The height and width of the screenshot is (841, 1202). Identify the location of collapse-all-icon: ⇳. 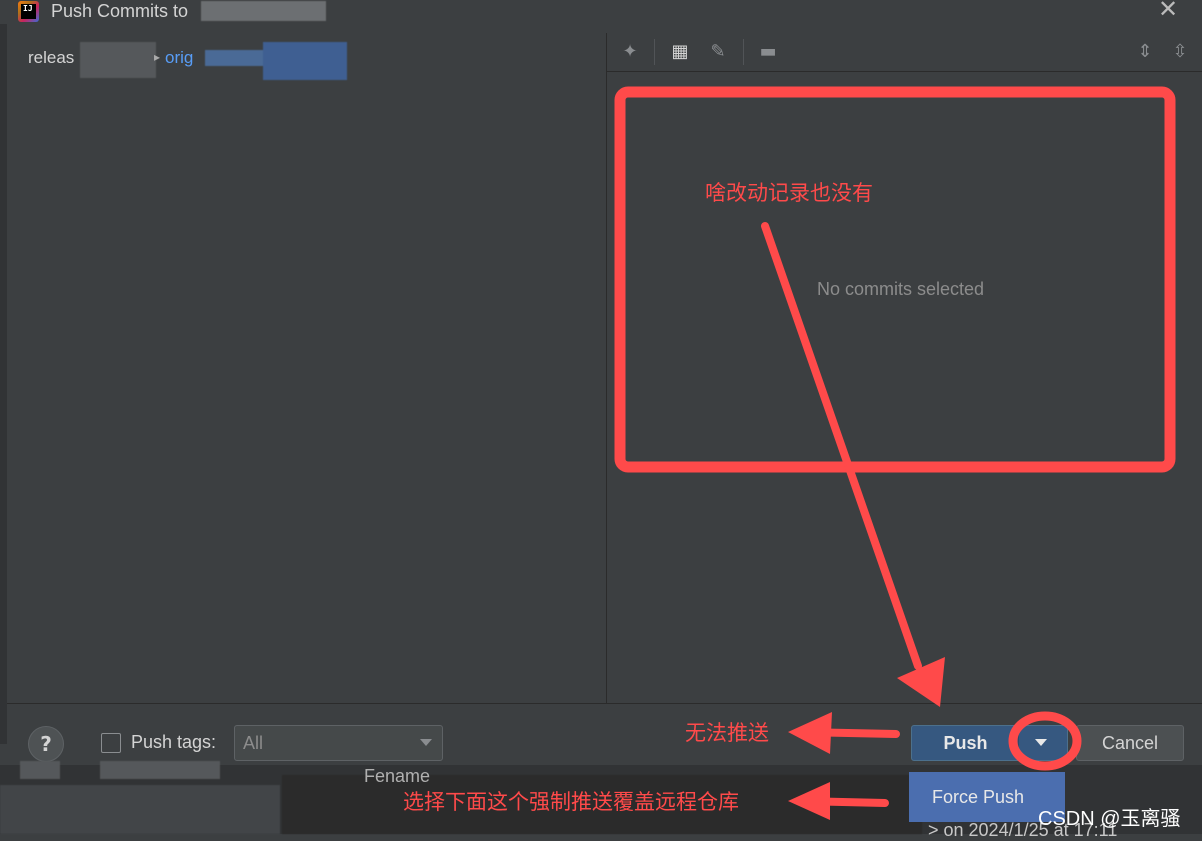
(1180, 52).